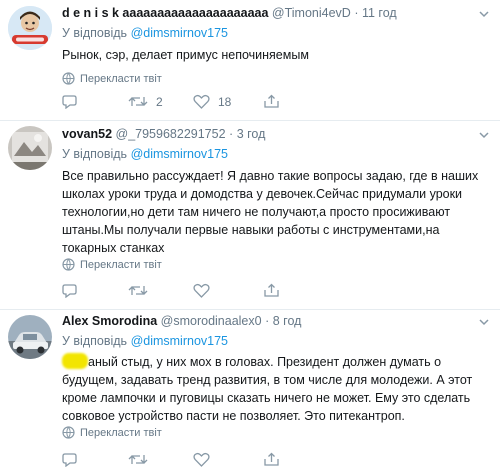  Describe the element at coordinates (87, 134) in the screenshot. I see `display-name: vovan52` at that location.